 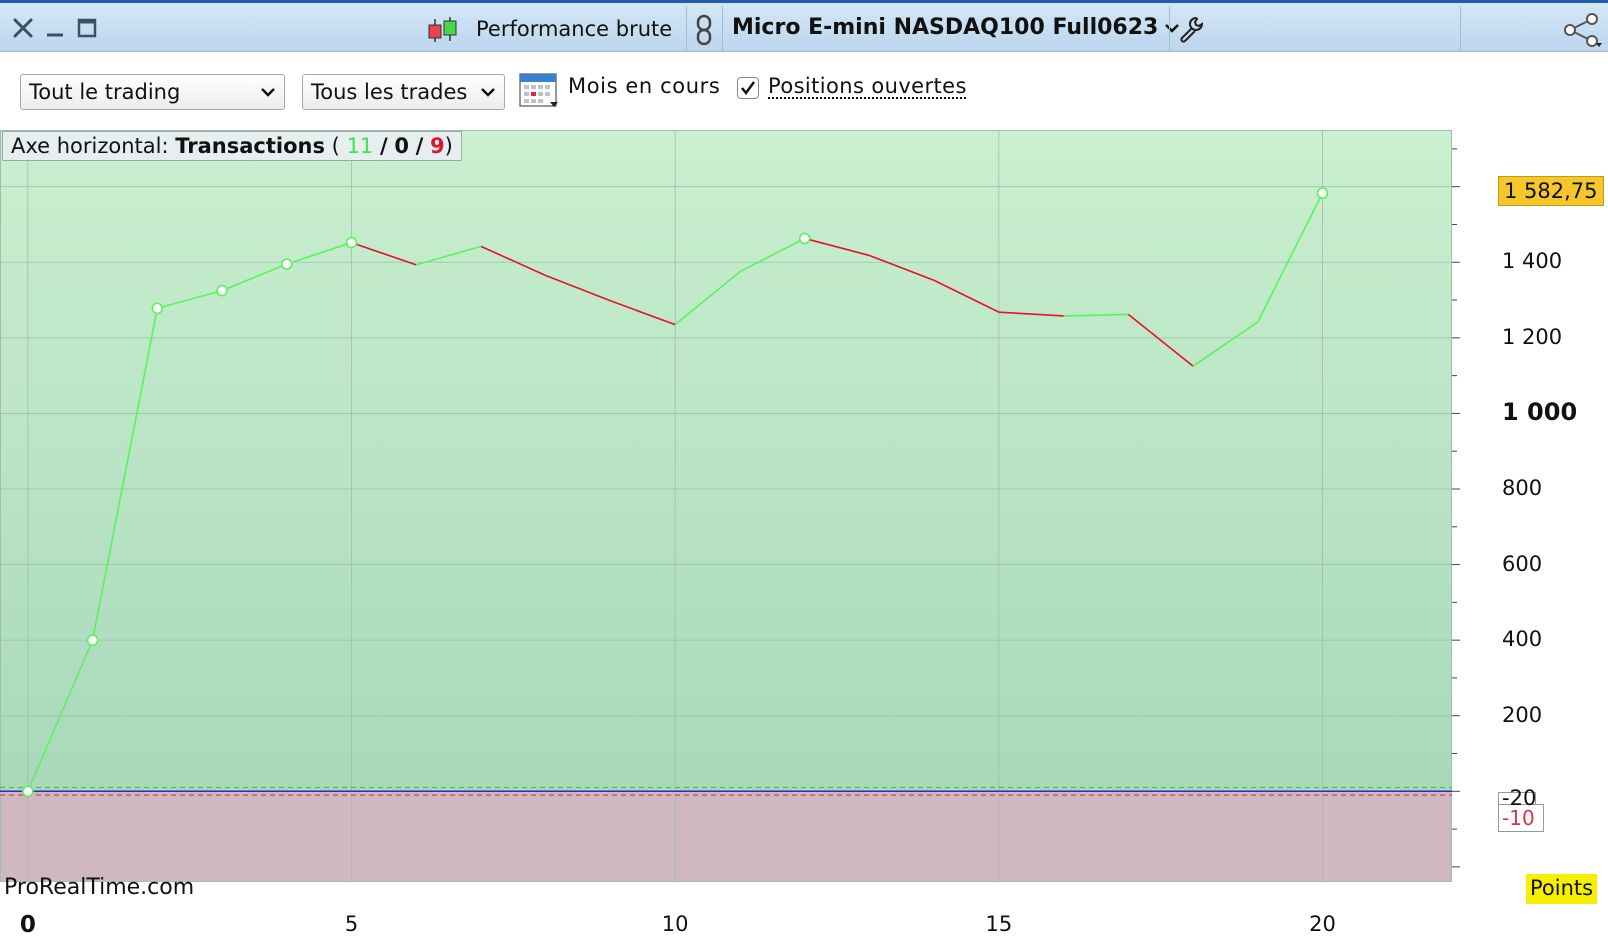 I want to click on instrument-selector: Micro E-mini NASDAQ100 Full0623, so click(x=956, y=27).